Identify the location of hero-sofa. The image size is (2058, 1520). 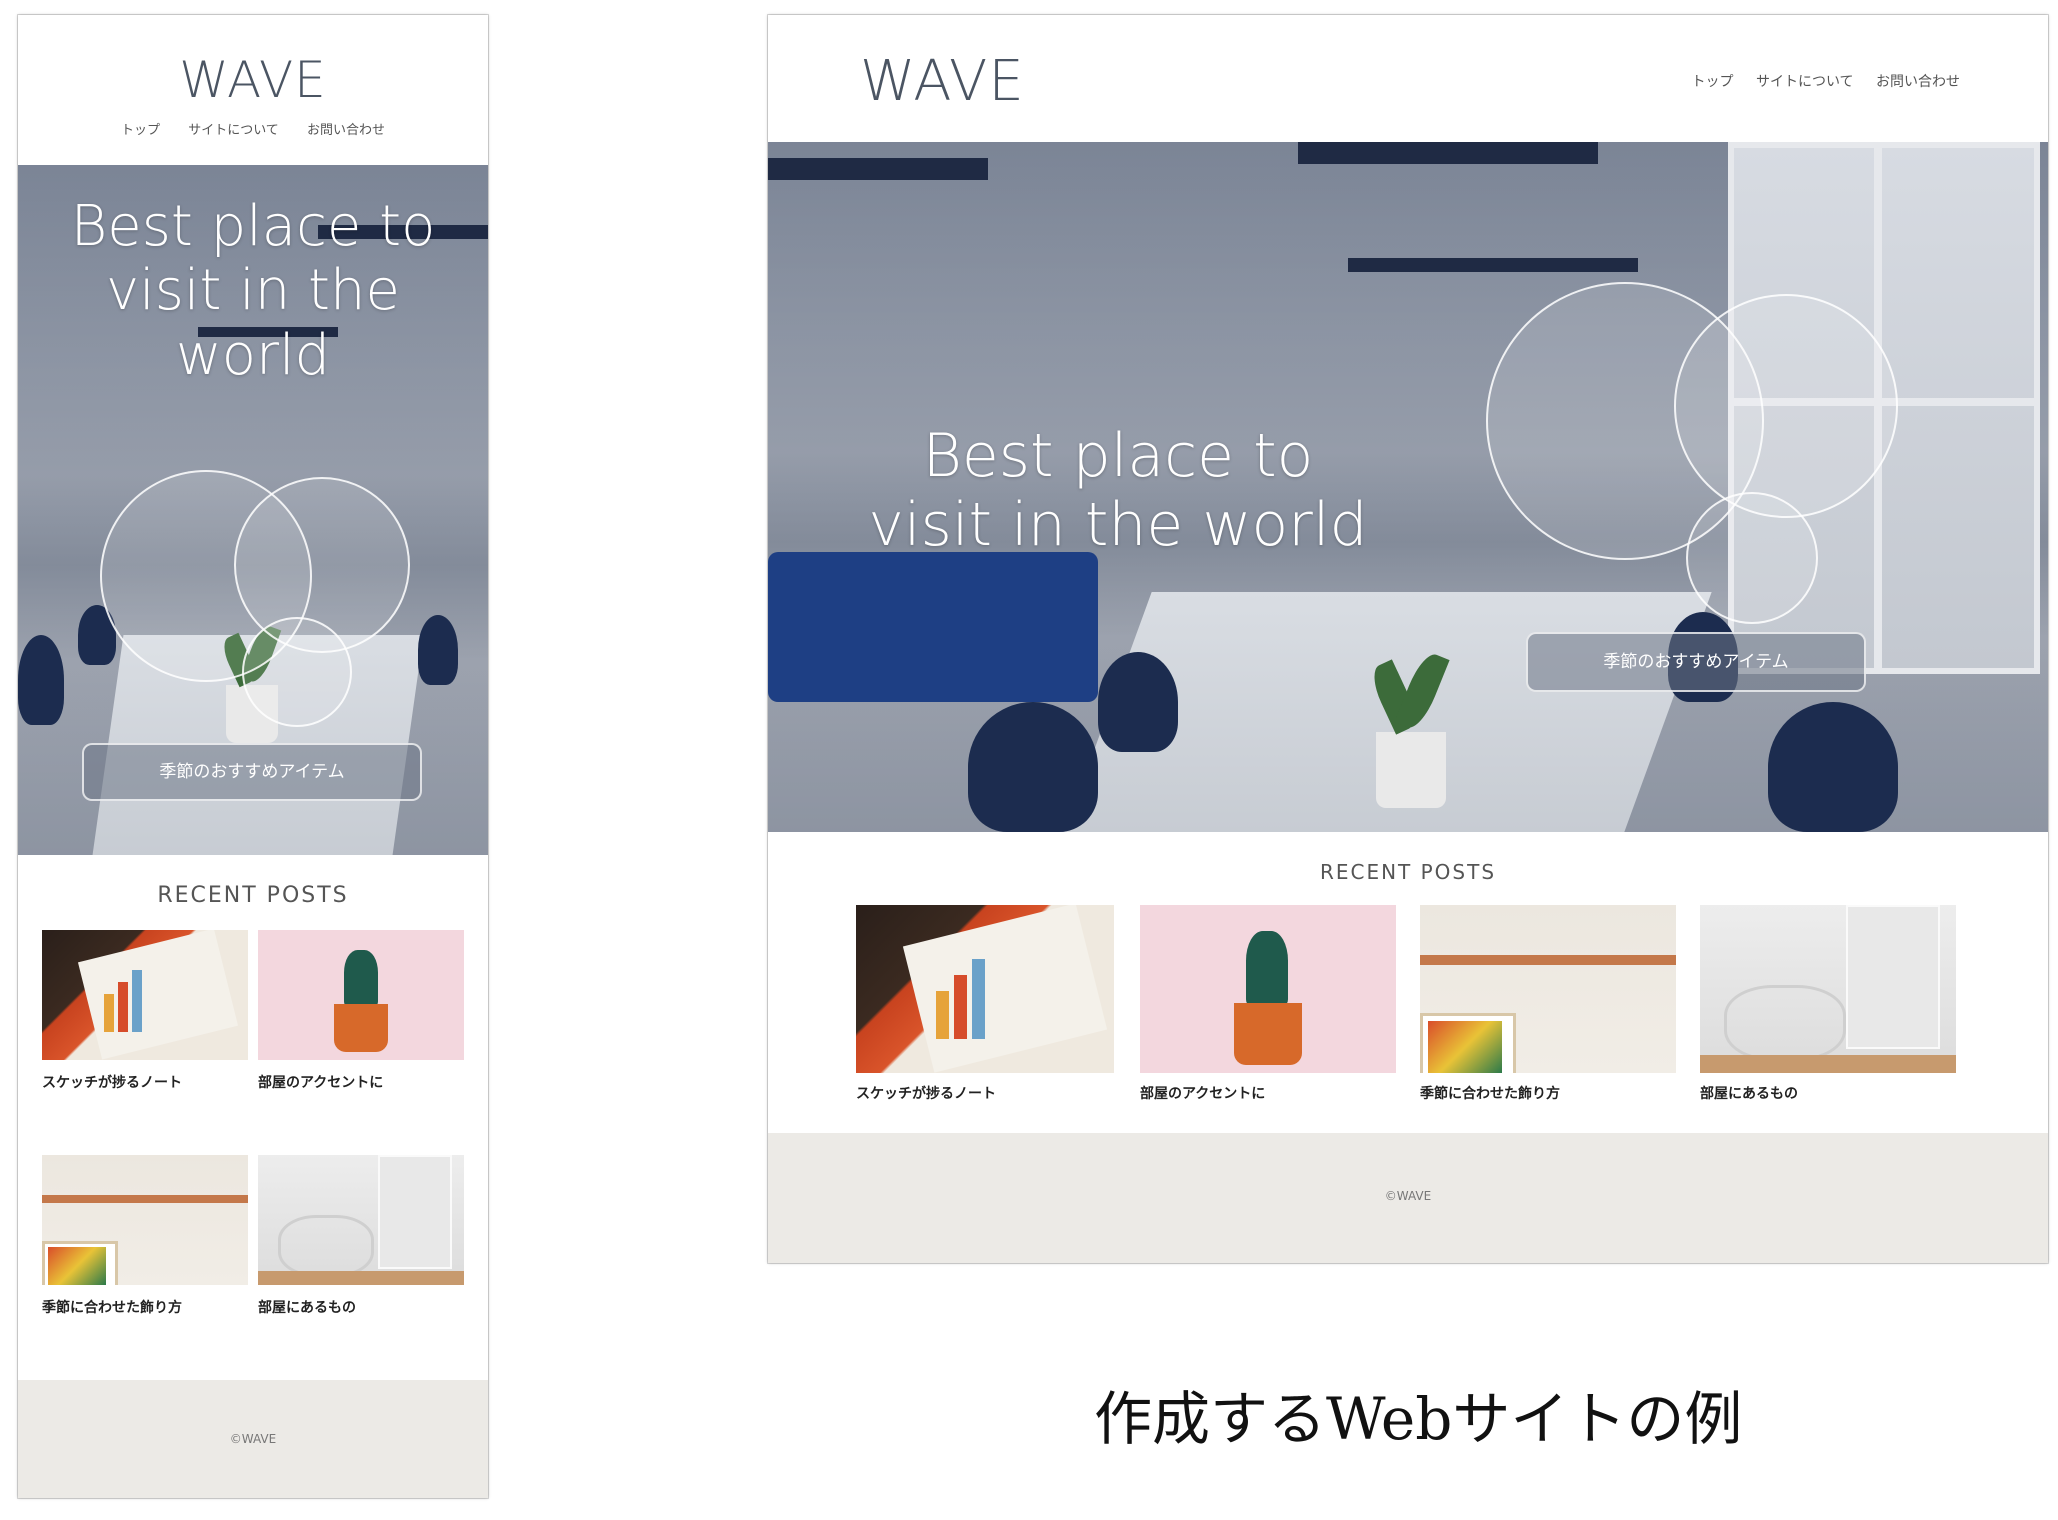
(933, 627).